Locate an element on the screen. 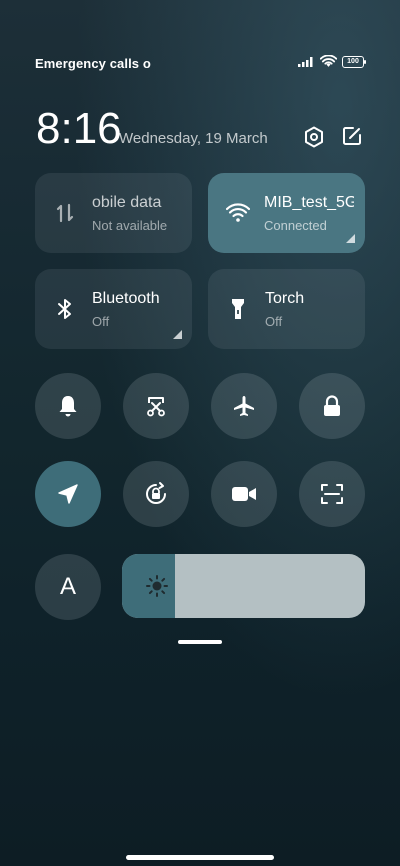 Image resolution: width=400 pixels, height=866 pixels. date-text: Wednesday, 19 March is located at coordinates (193, 138).